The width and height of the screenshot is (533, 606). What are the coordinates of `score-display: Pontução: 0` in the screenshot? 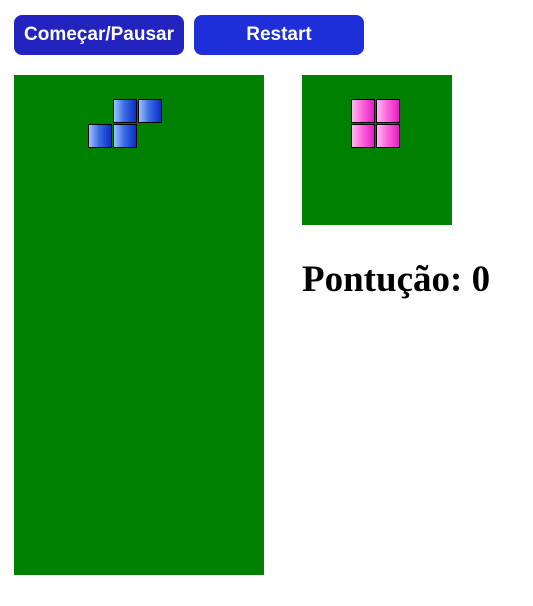 It's located at (396, 279).